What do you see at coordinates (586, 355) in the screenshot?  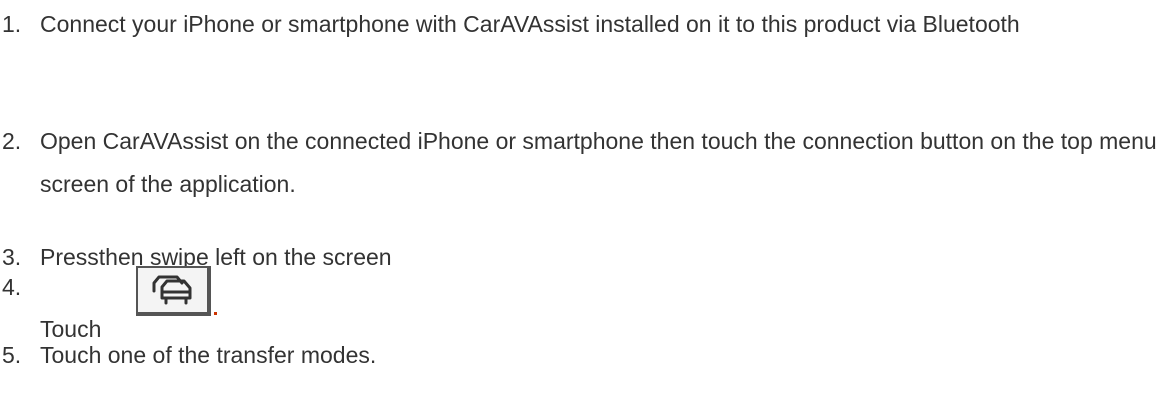 I see `step-5: 5. Touch one of the transfer modes.` at bounding box center [586, 355].